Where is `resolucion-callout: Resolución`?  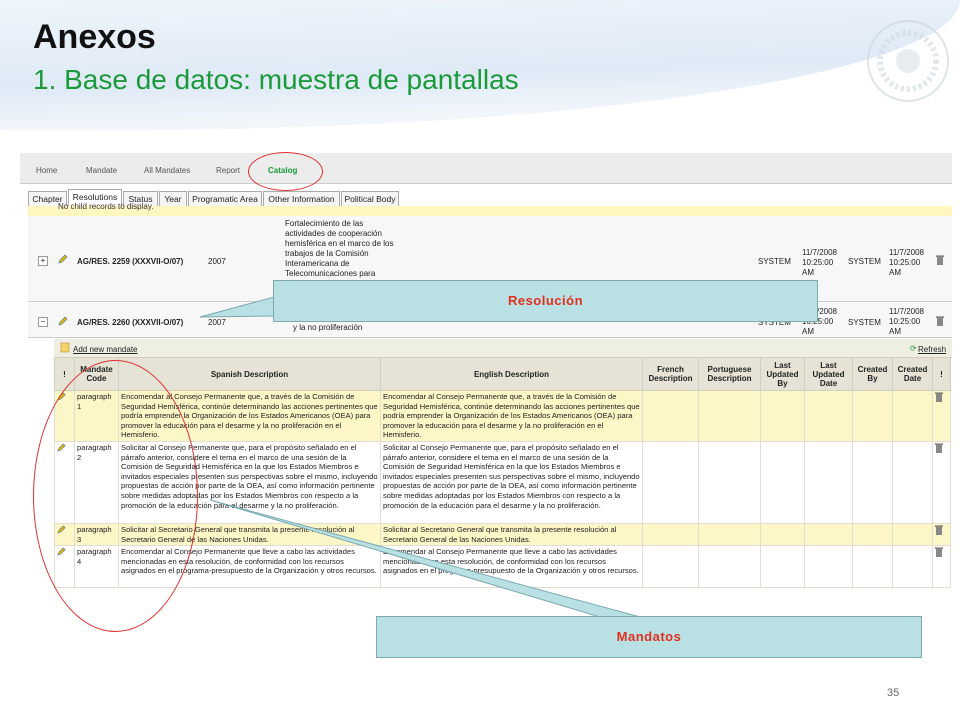
resolucion-callout: Resolución is located at coordinates (545, 301).